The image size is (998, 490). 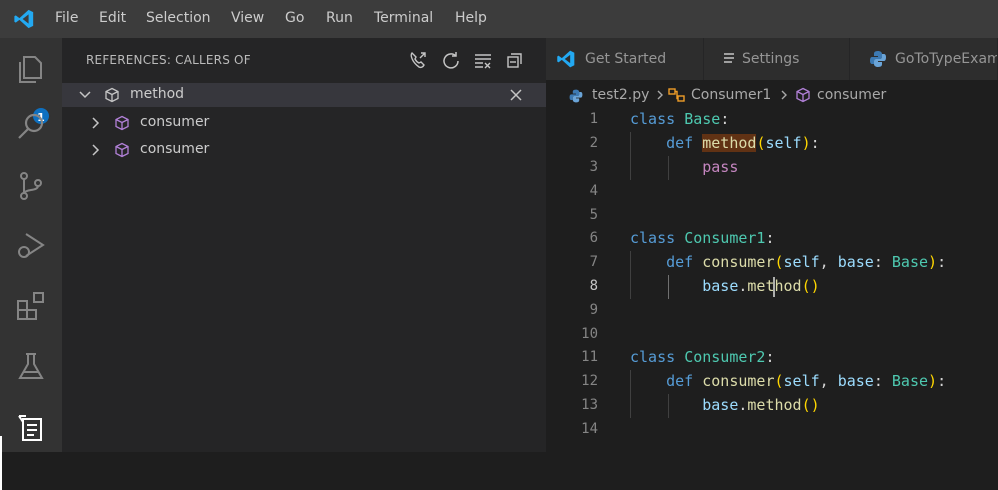 I want to click on code-line: pass, so click(x=720, y=167).